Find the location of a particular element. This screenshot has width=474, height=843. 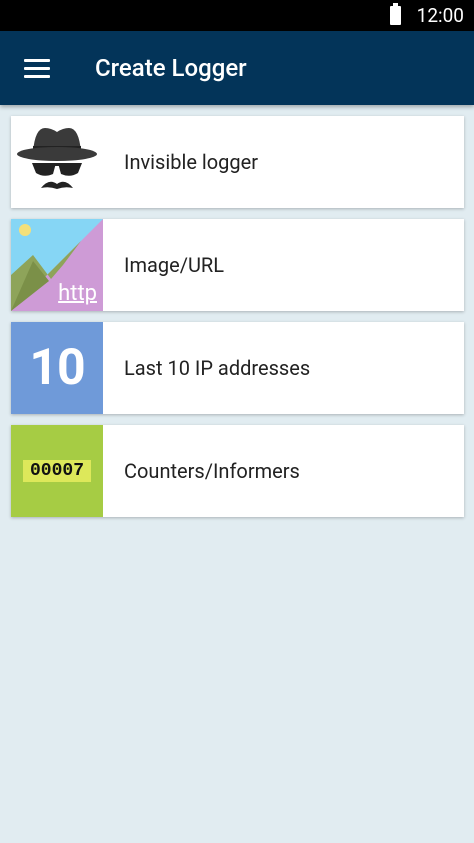

hamburger-menu-icon is located at coordinates (37, 68).